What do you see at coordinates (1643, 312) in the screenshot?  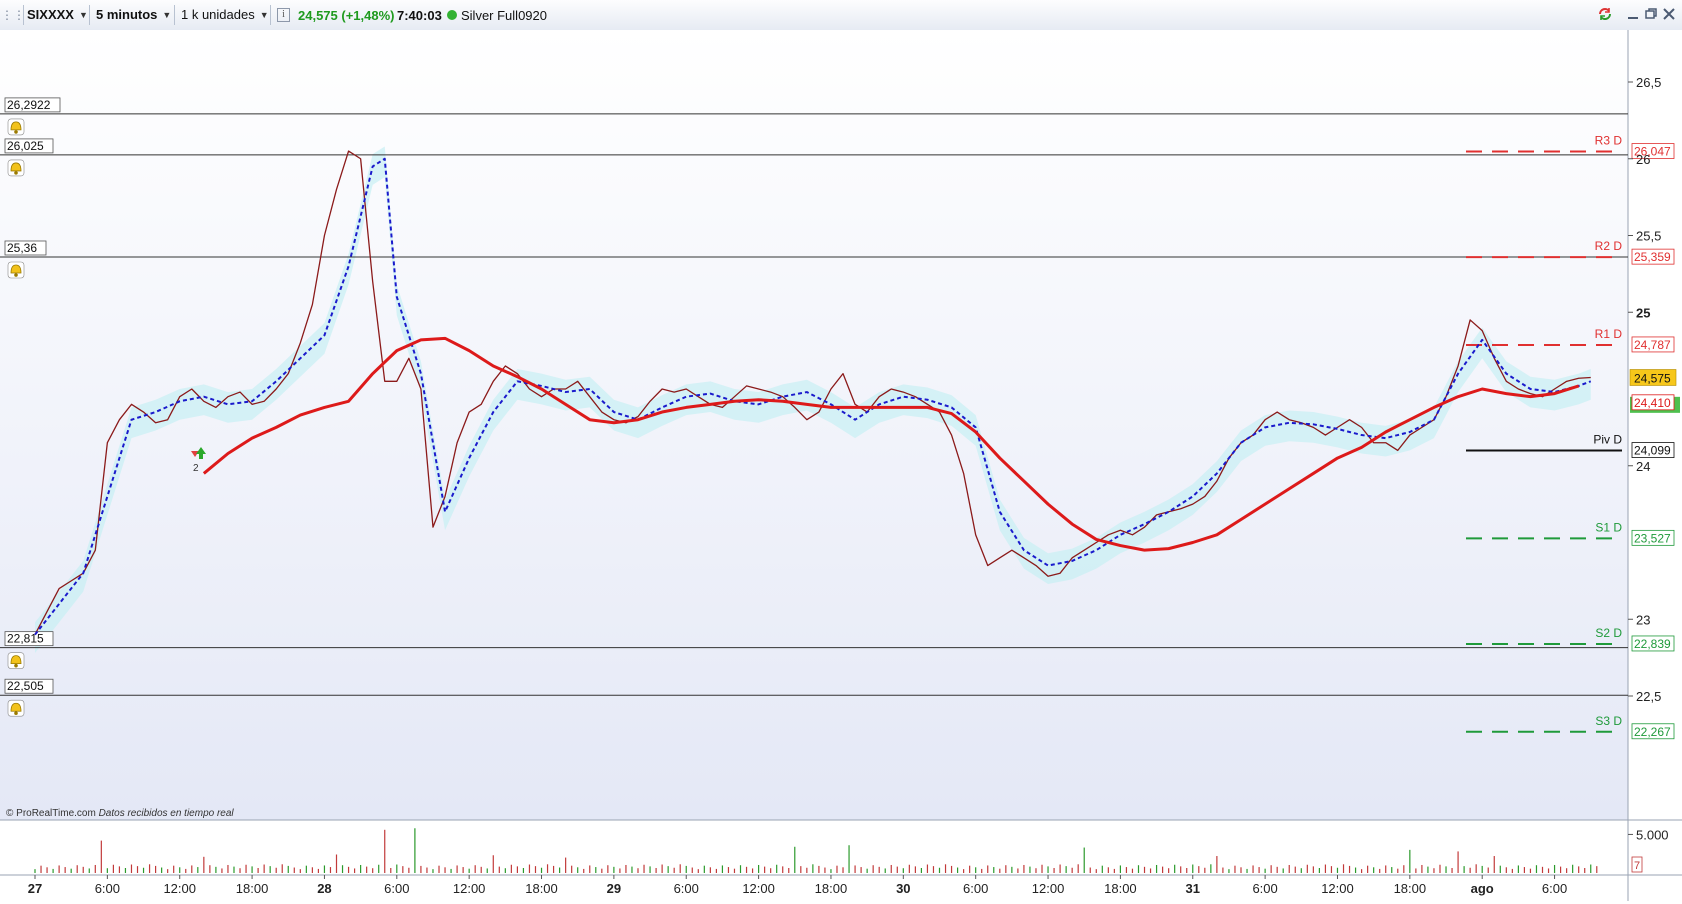 I see `y-tick-label: 25` at bounding box center [1643, 312].